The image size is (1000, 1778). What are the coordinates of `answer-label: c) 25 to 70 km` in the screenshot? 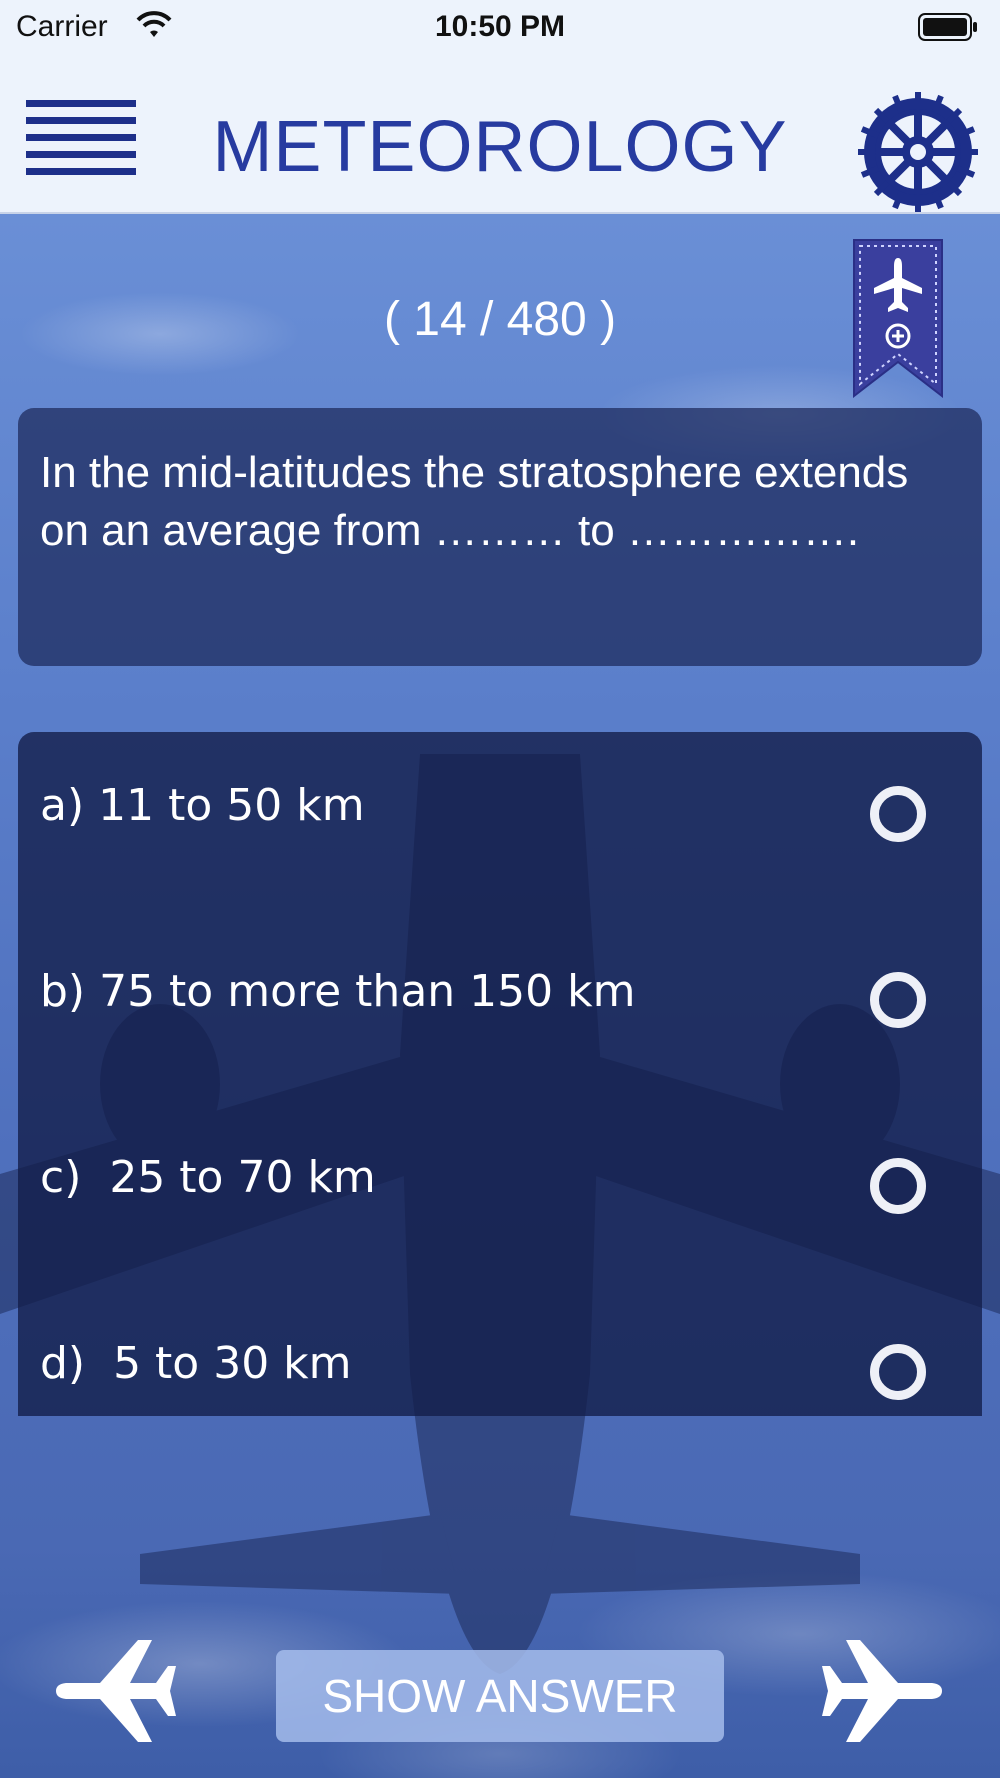 It's located at (208, 1177).